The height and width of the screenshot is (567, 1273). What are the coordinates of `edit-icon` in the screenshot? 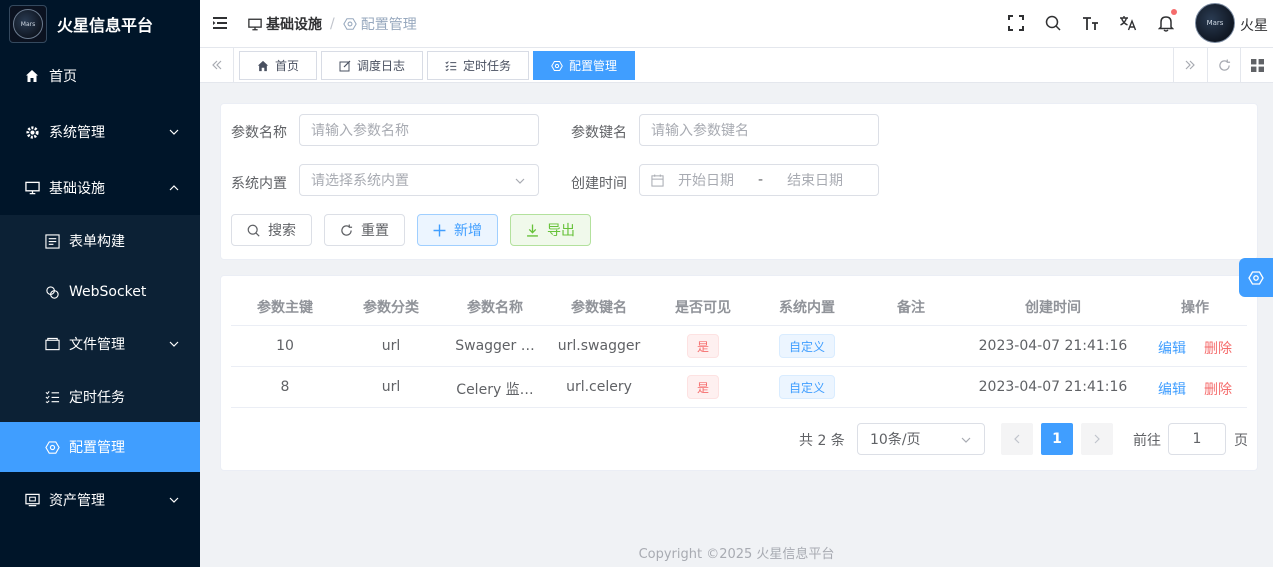 It's located at (345, 66).